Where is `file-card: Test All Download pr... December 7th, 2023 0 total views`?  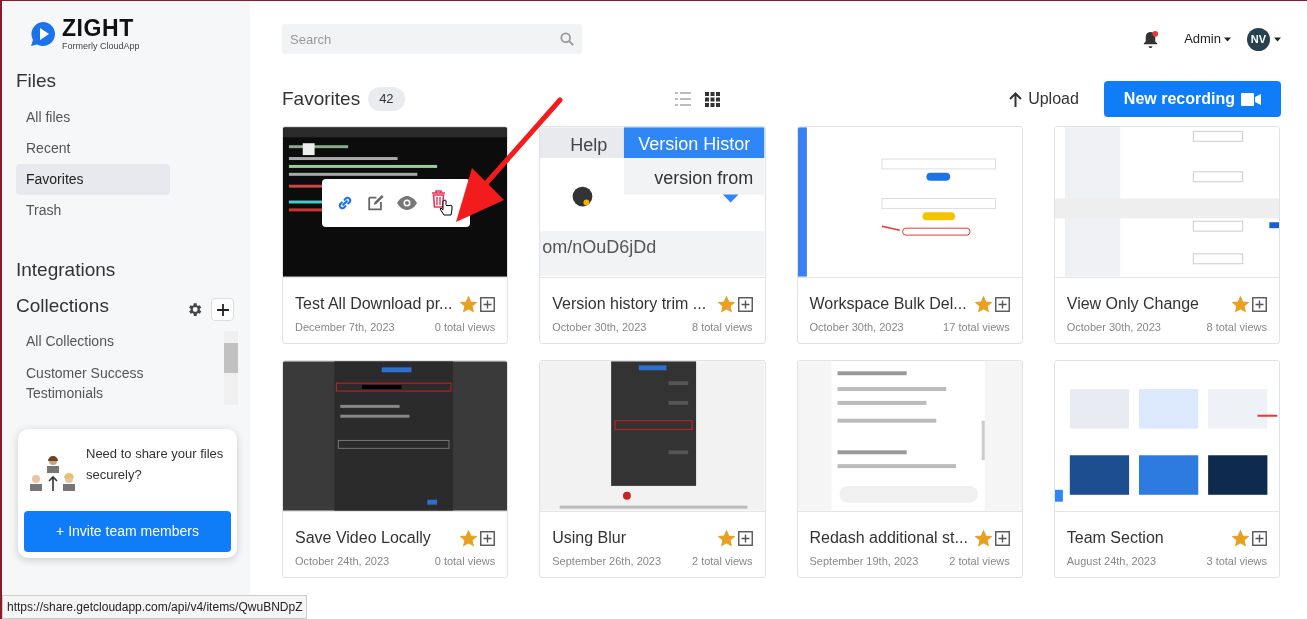
file-card: Test All Download pr... December 7th, 2023 0 total views is located at coordinates (395, 235).